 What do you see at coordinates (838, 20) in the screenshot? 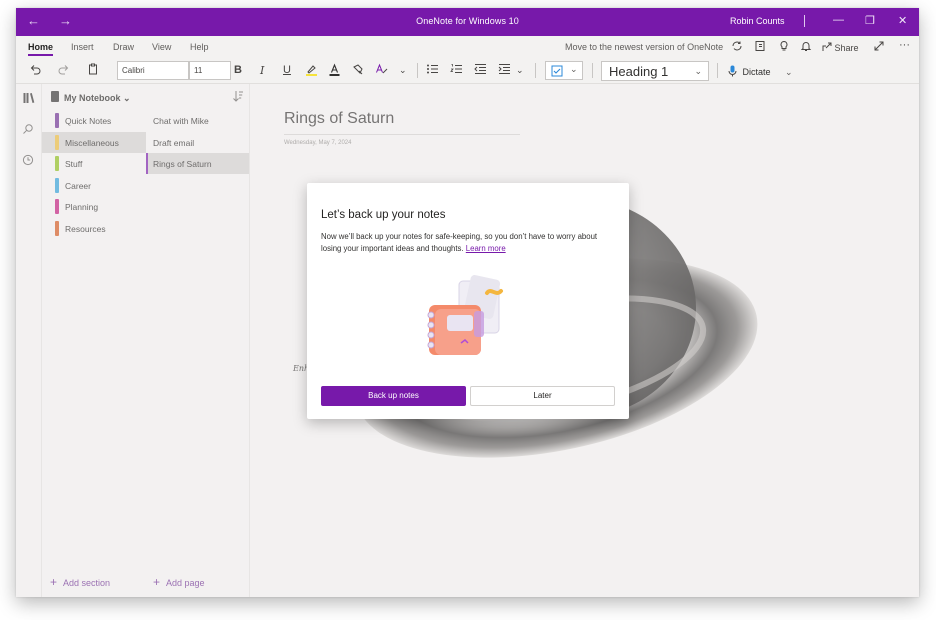
I see `minimize-icon: —` at bounding box center [838, 20].